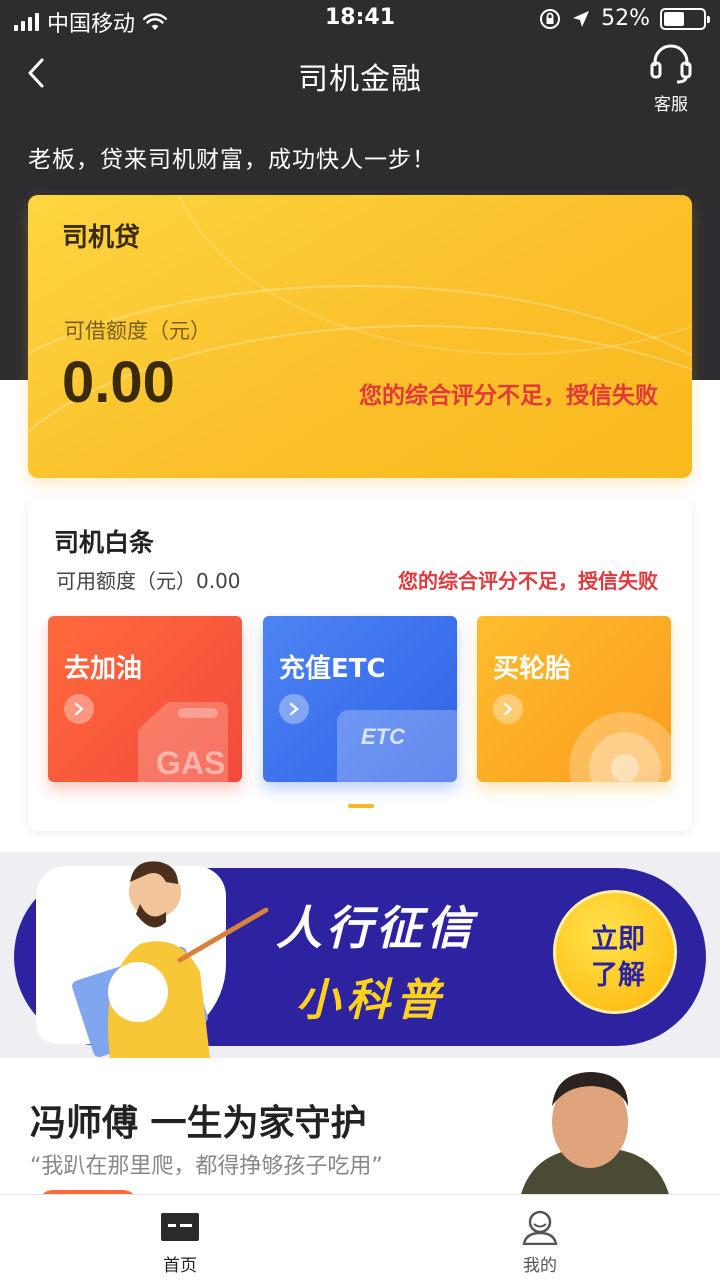  What do you see at coordinates (360, 699) in the screenshot?
I see `etc-recharge-tile: 充值ETC ETC` at bounding box center [360, 699].